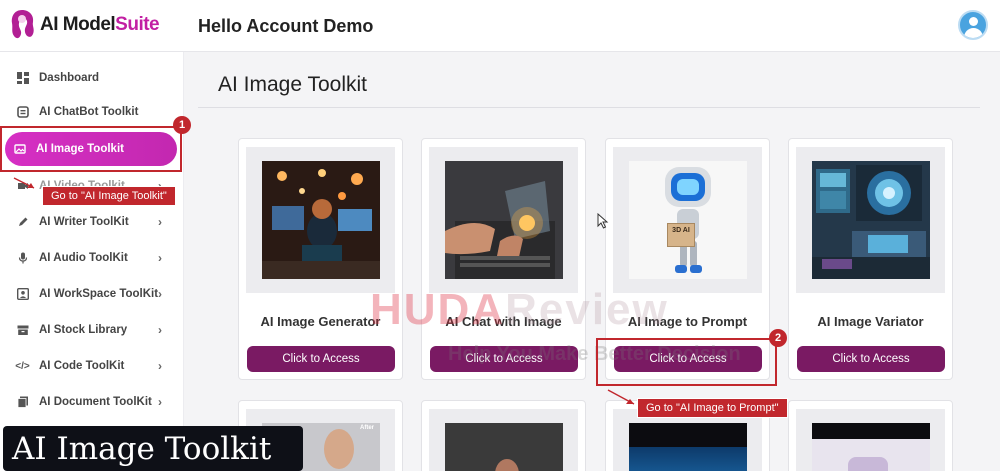 This screenshot has height=471, width=1000. Describe the element at coordinates (320, 321) in the screenshot. I see `card-title: AI Image Generator` at that location.